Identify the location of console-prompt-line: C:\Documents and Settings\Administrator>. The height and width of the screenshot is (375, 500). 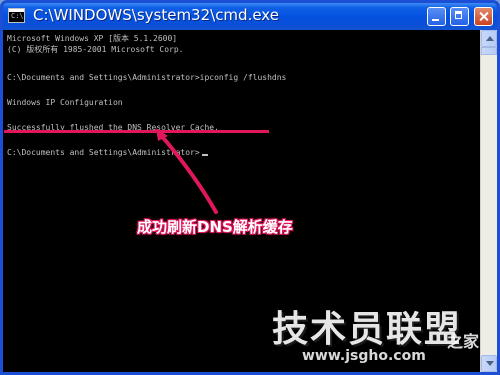
(107, 153).